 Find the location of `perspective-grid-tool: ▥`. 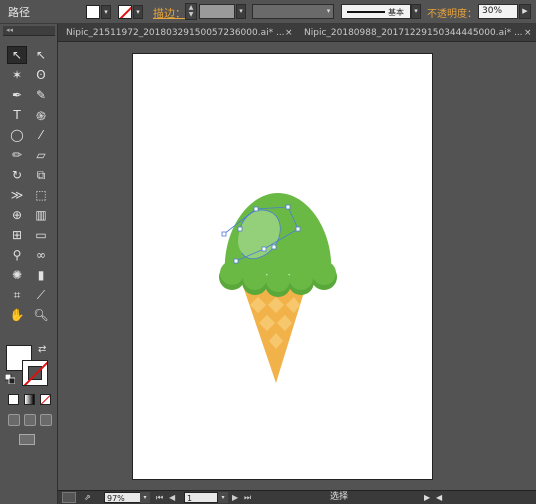

perspective-grid-tool: ▥ is located at coordinates (41, 215).